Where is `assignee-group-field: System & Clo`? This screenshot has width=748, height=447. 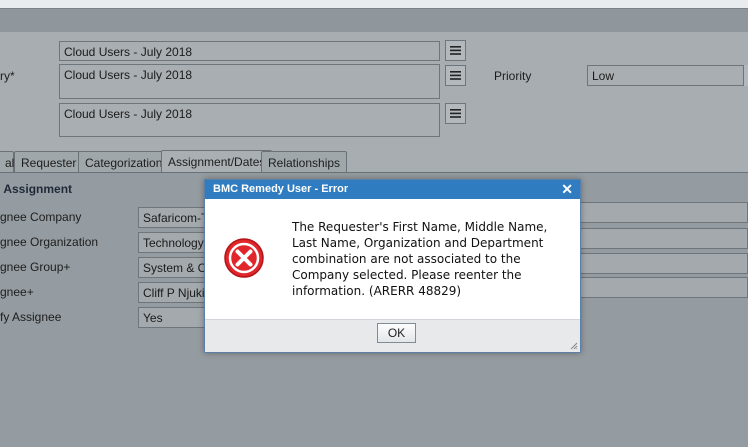 assignee-group-field: System & Clo is located at coordinates (173, 267).